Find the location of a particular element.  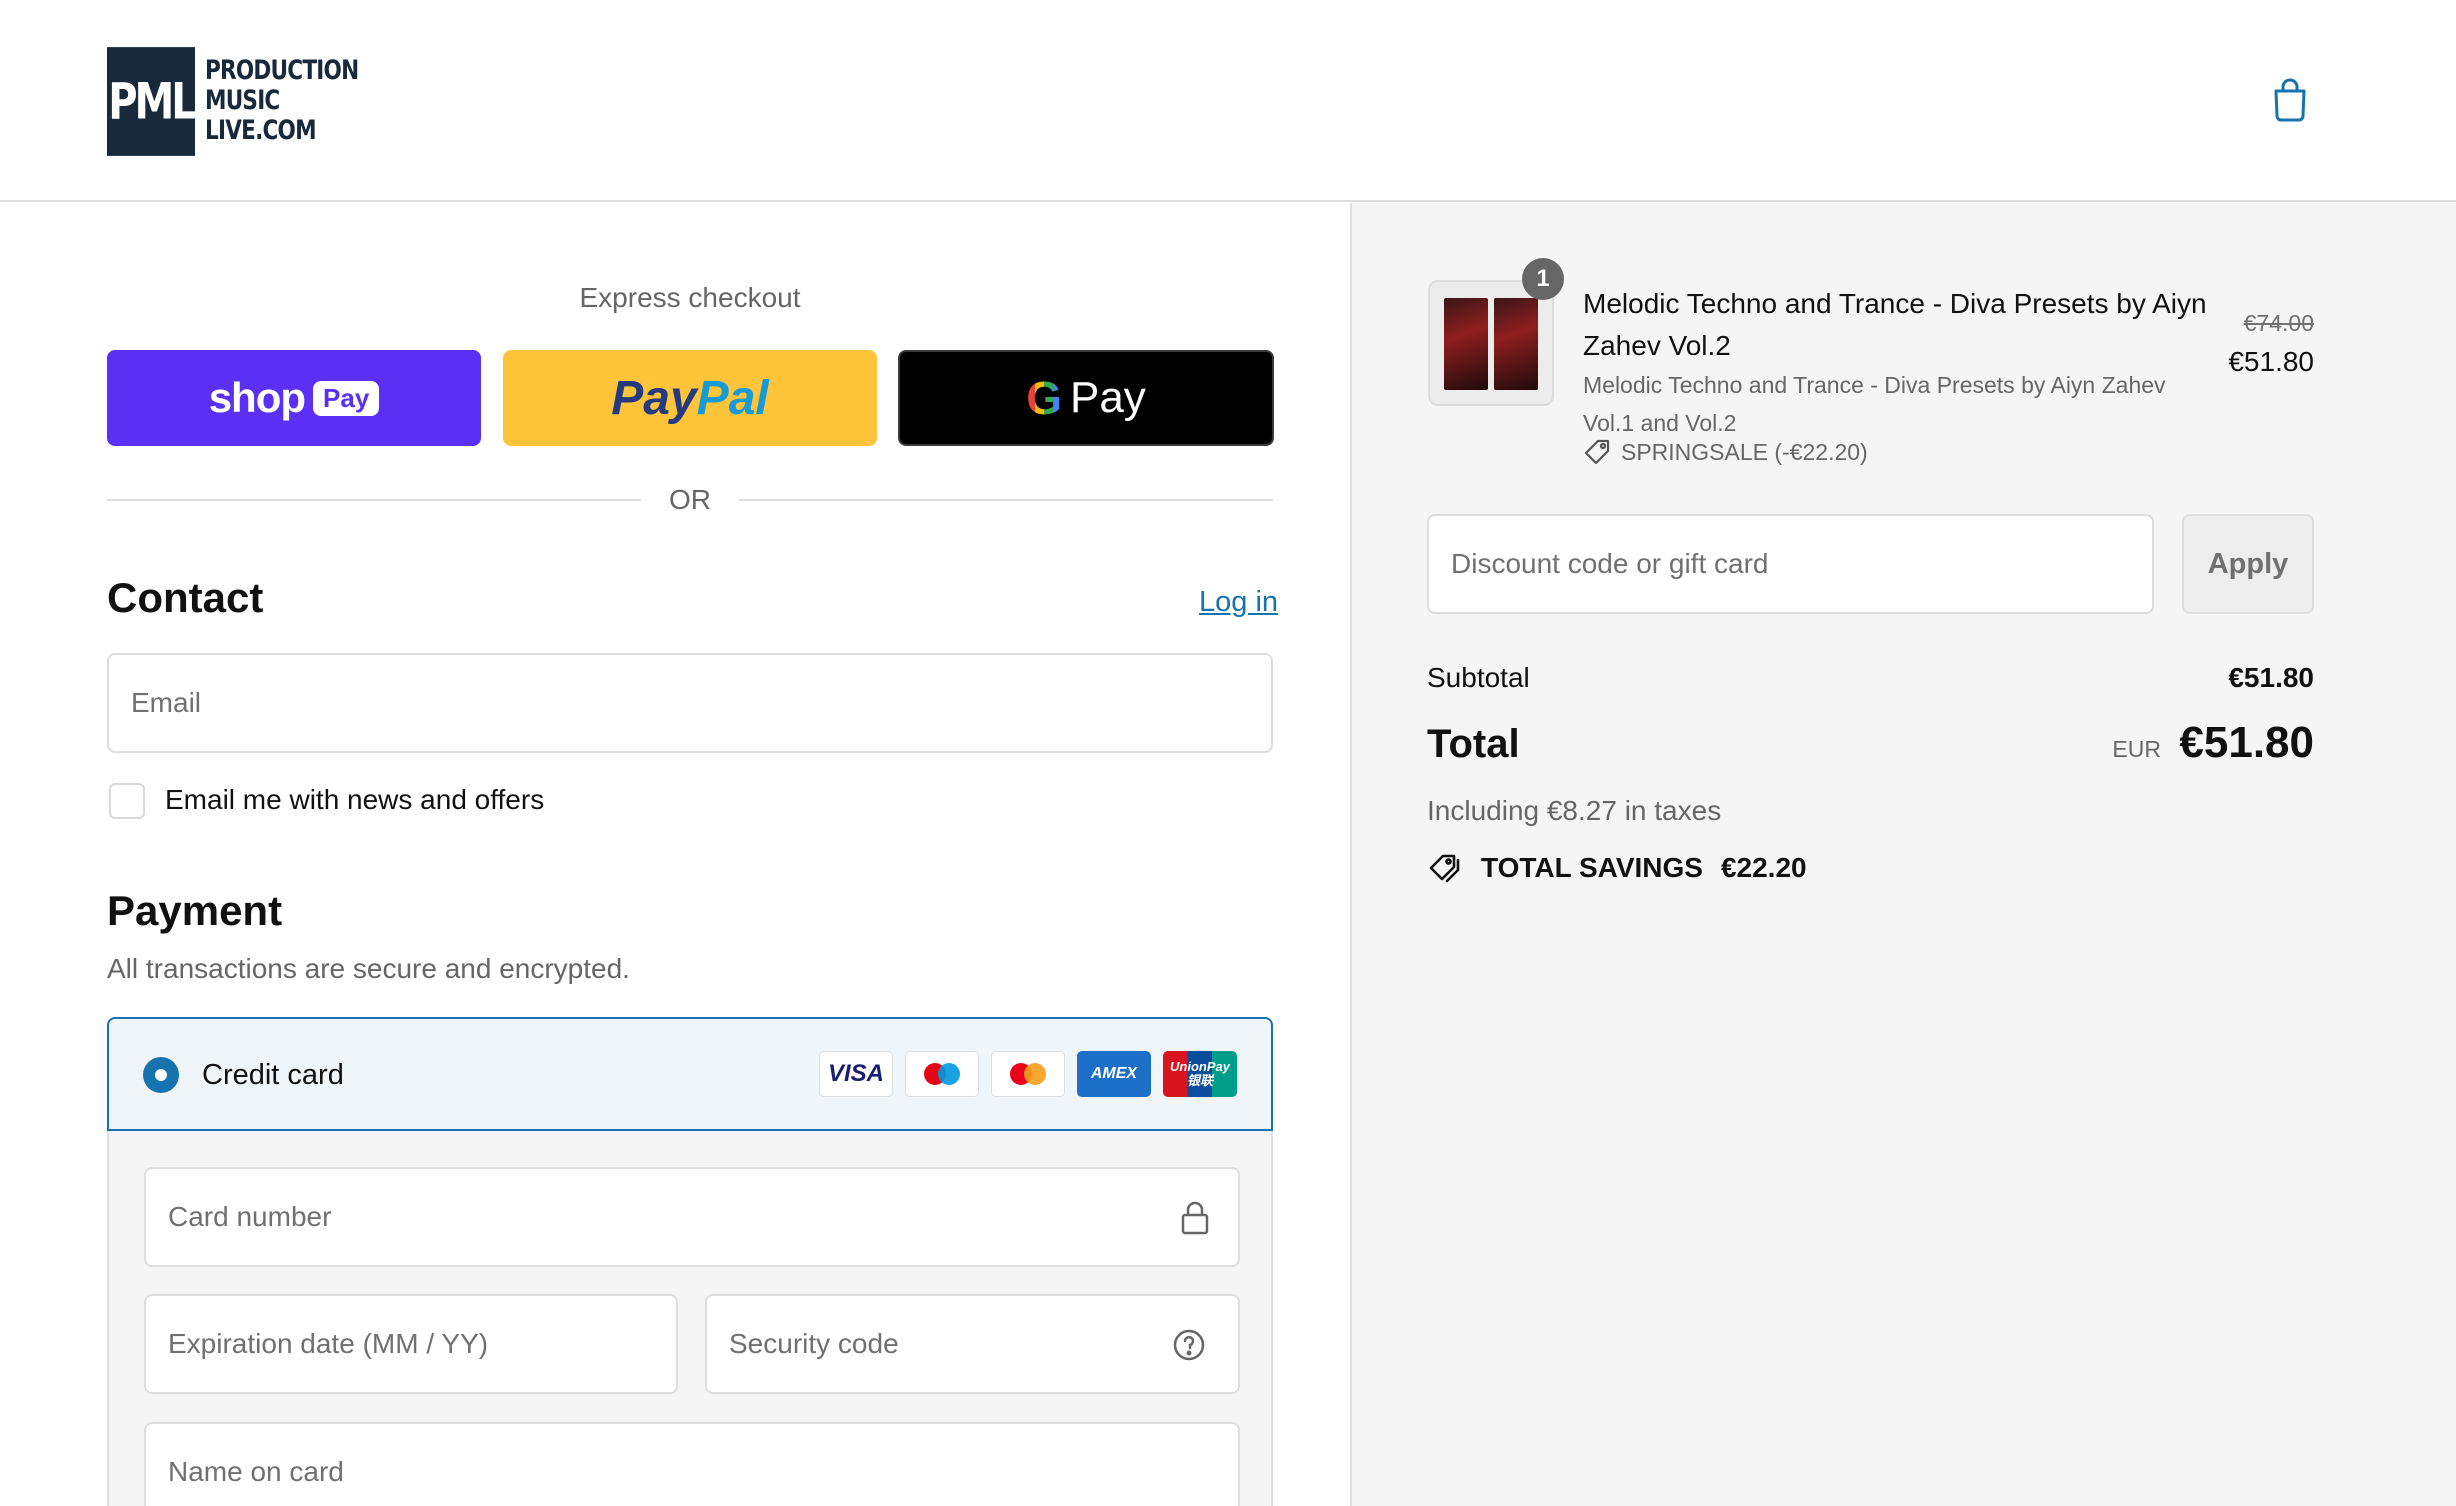

email-field: Email is located at coordinates (690, 703).